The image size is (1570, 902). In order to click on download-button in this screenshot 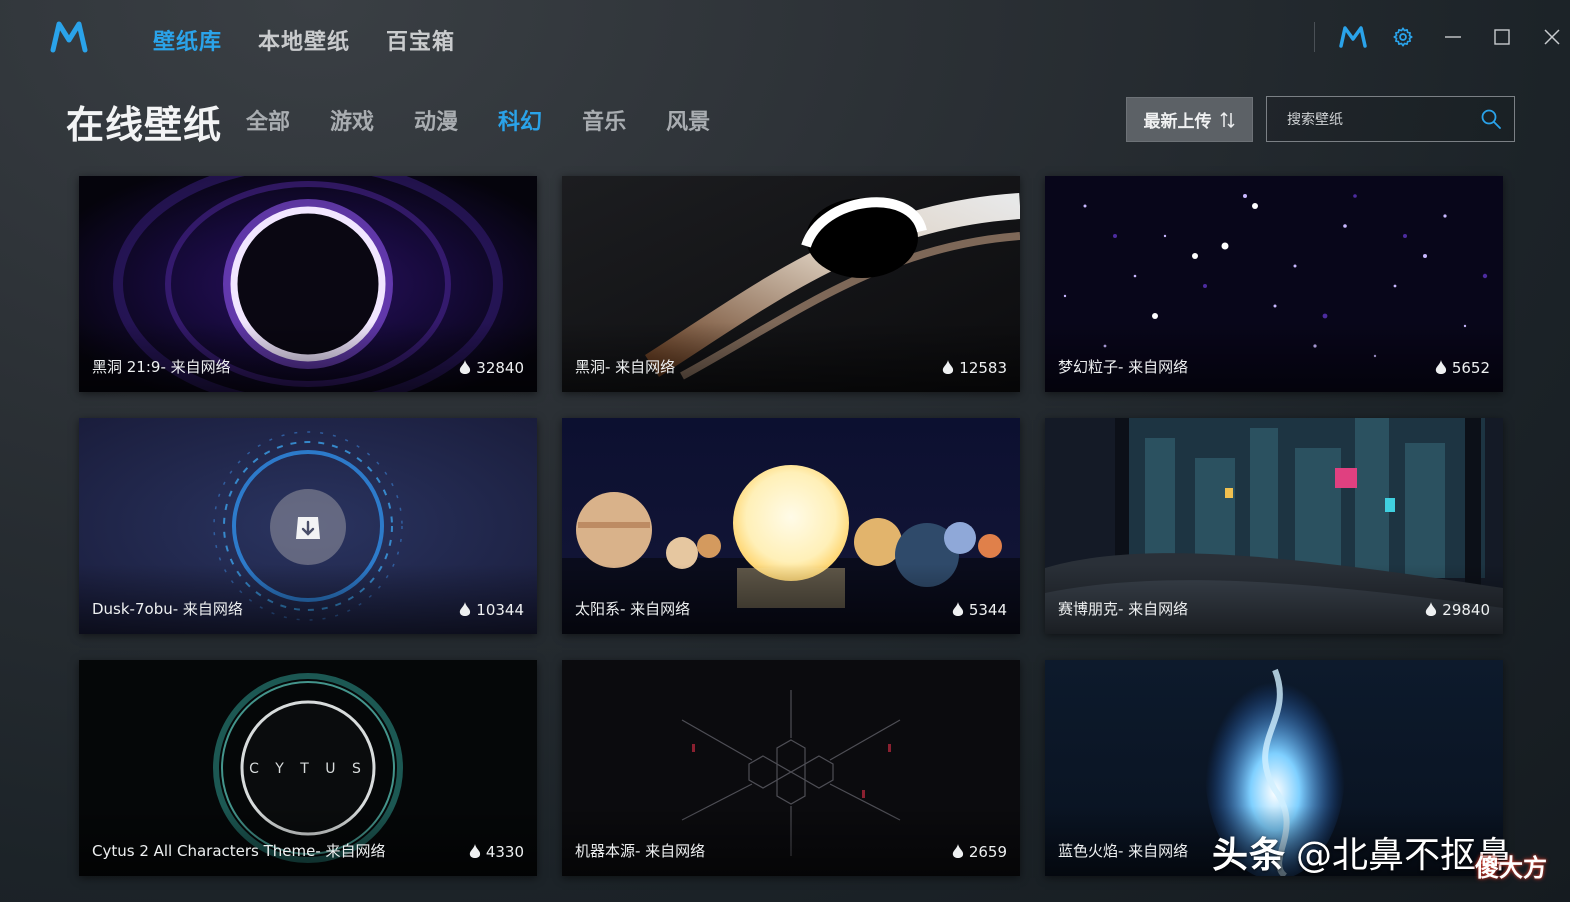, I will do `click(308, 527)`.